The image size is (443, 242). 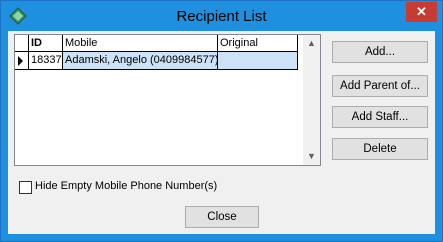 I want to click on table-row: 18337 Adamski, Angelo (0409984577), so click(x=156, y=61).